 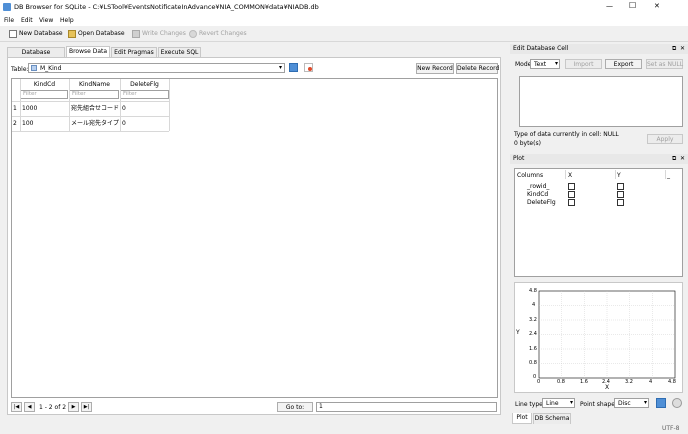 What do you see at coordinates (552, 403) in the screenshot?
I see `line-type-value: Line` at bounding box center [552, 403].